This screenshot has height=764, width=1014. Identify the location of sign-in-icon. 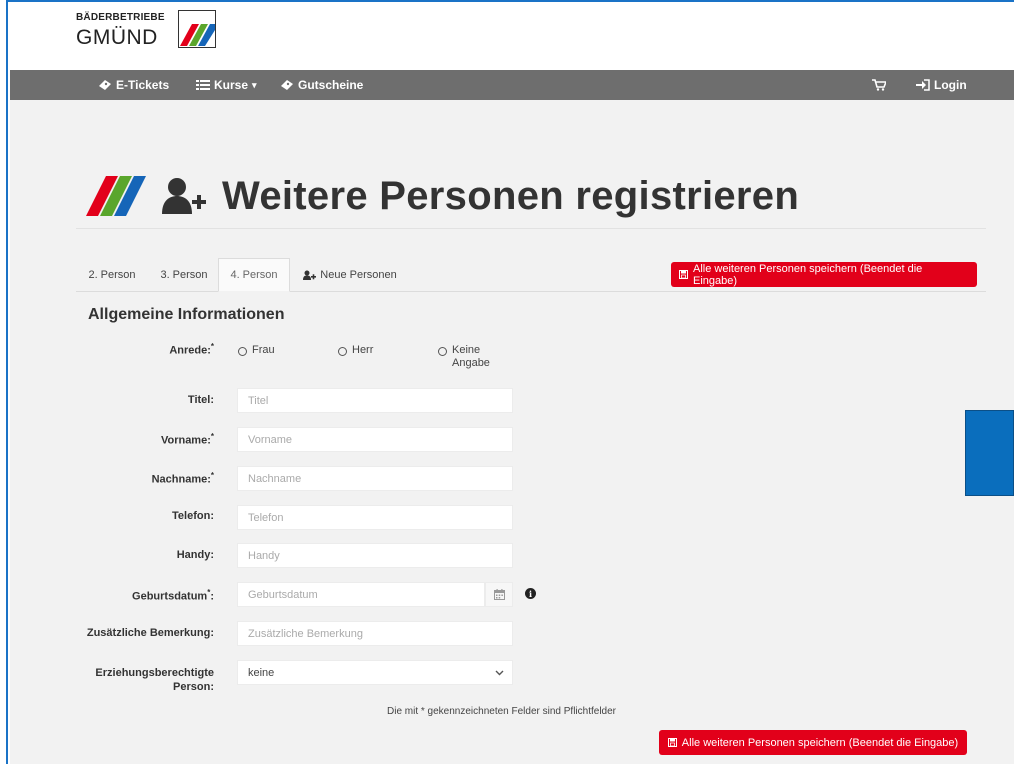
(923, 85).